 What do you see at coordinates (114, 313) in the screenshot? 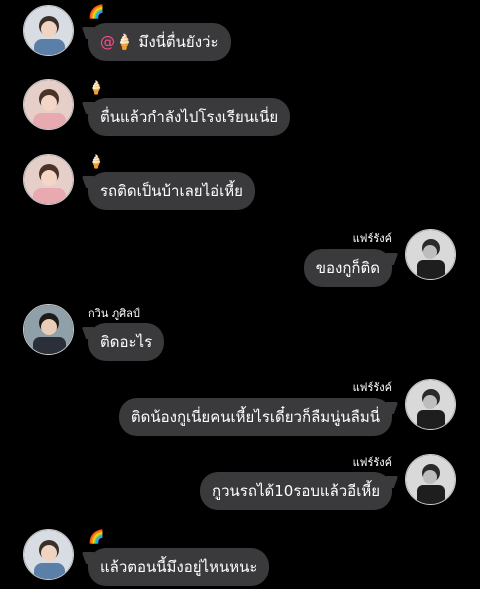
I see `sender-name: กวิน ภูศิลป์` at bounding box center [114, 313].